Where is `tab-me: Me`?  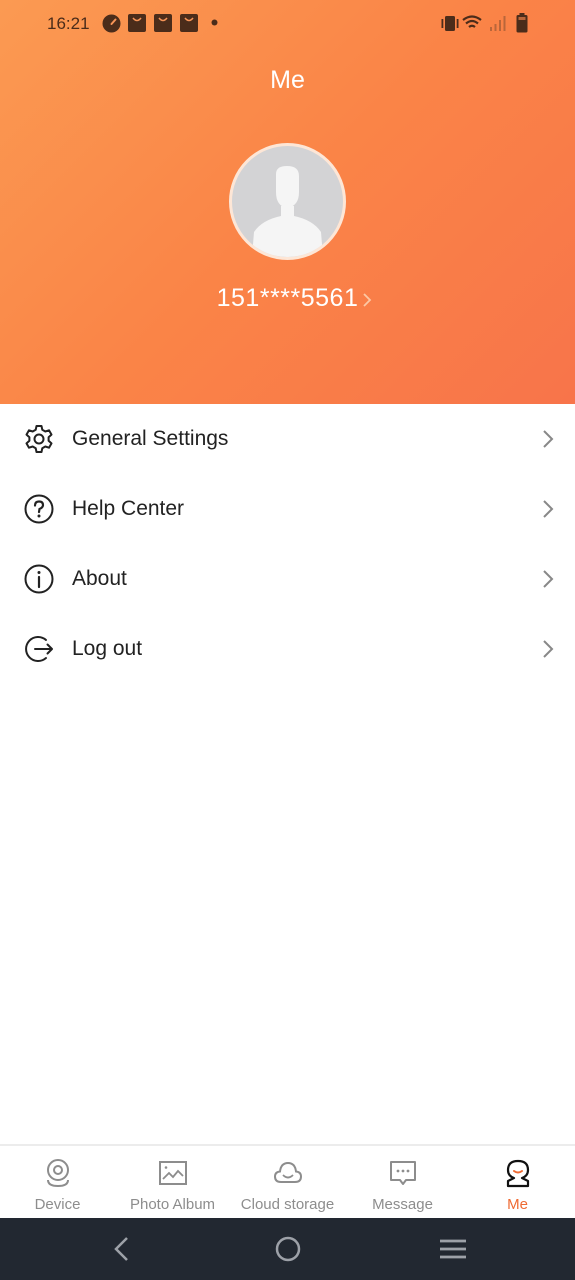
tab-me: Me is located at coordinates (517, 1182).